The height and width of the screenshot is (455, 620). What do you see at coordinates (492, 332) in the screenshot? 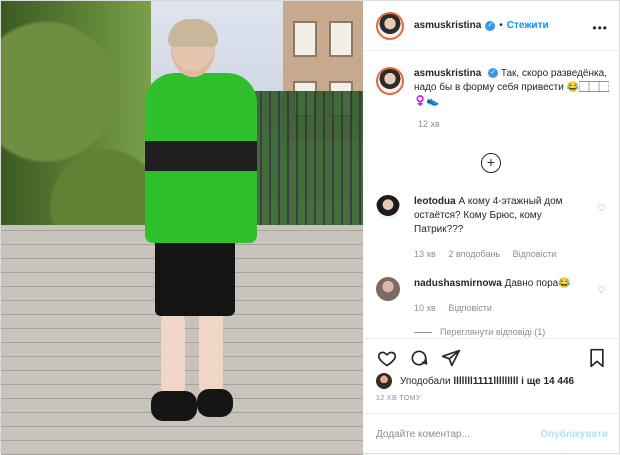
I see `view-replies-label: Переглянути відповіді (1)` at bounding box center [492, 332].